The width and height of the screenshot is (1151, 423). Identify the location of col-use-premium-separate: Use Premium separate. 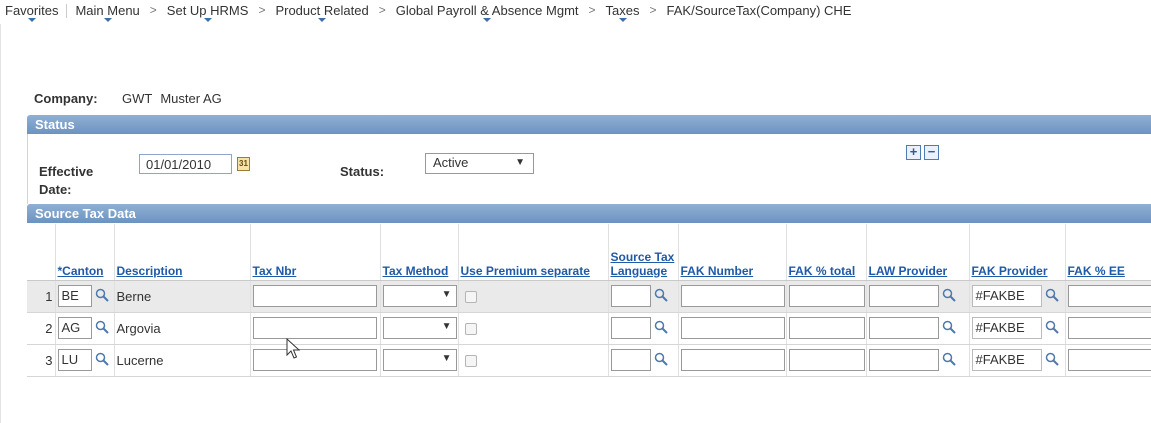
(533, 252).